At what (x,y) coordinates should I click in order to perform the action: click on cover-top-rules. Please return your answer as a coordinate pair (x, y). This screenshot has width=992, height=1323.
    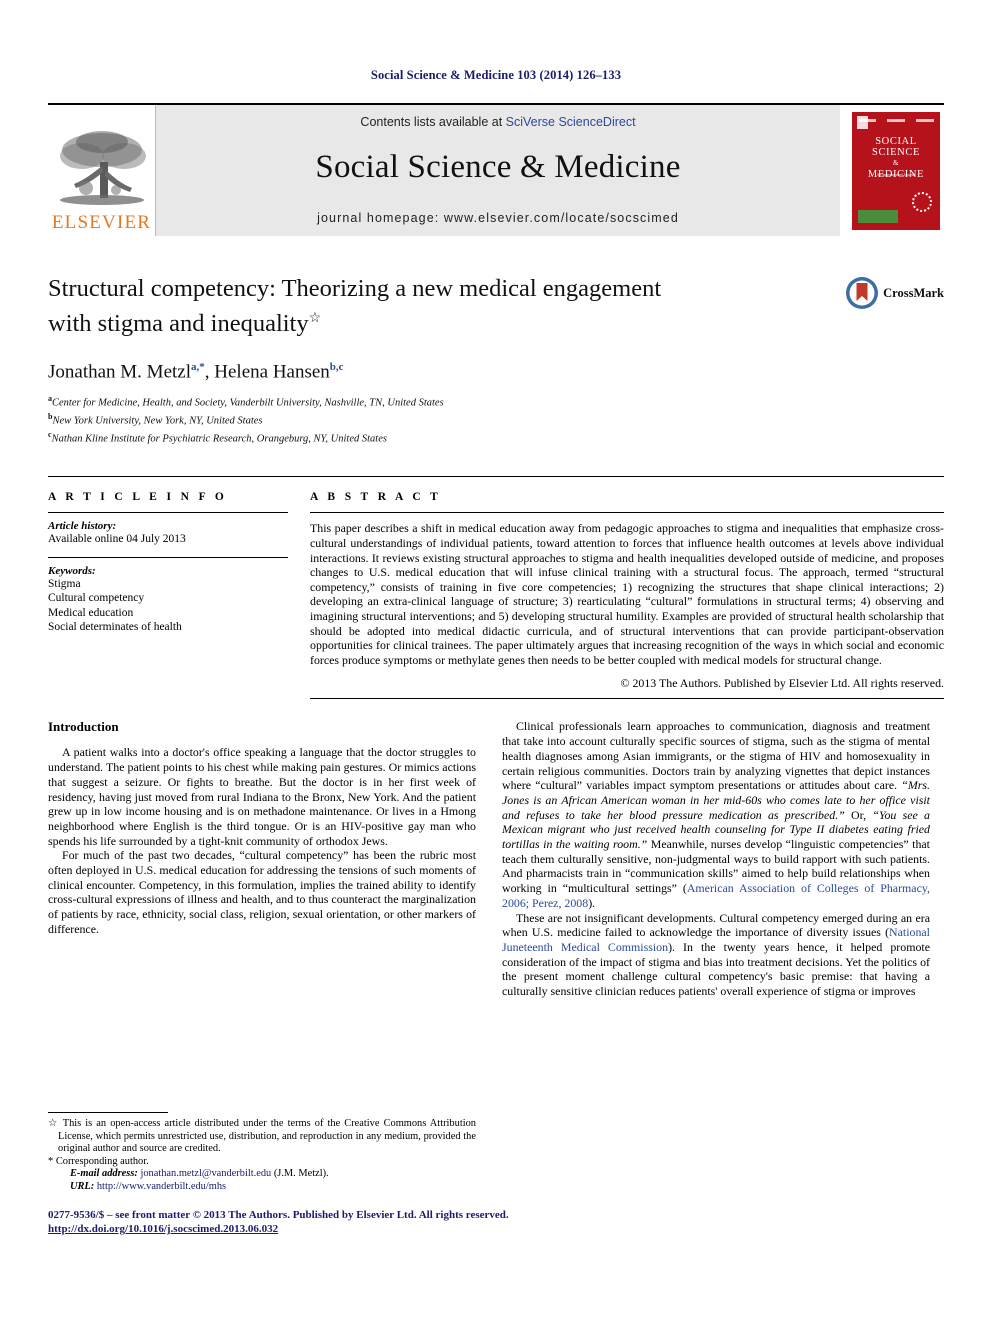
    Looking at the image, I should click on (896, 120).